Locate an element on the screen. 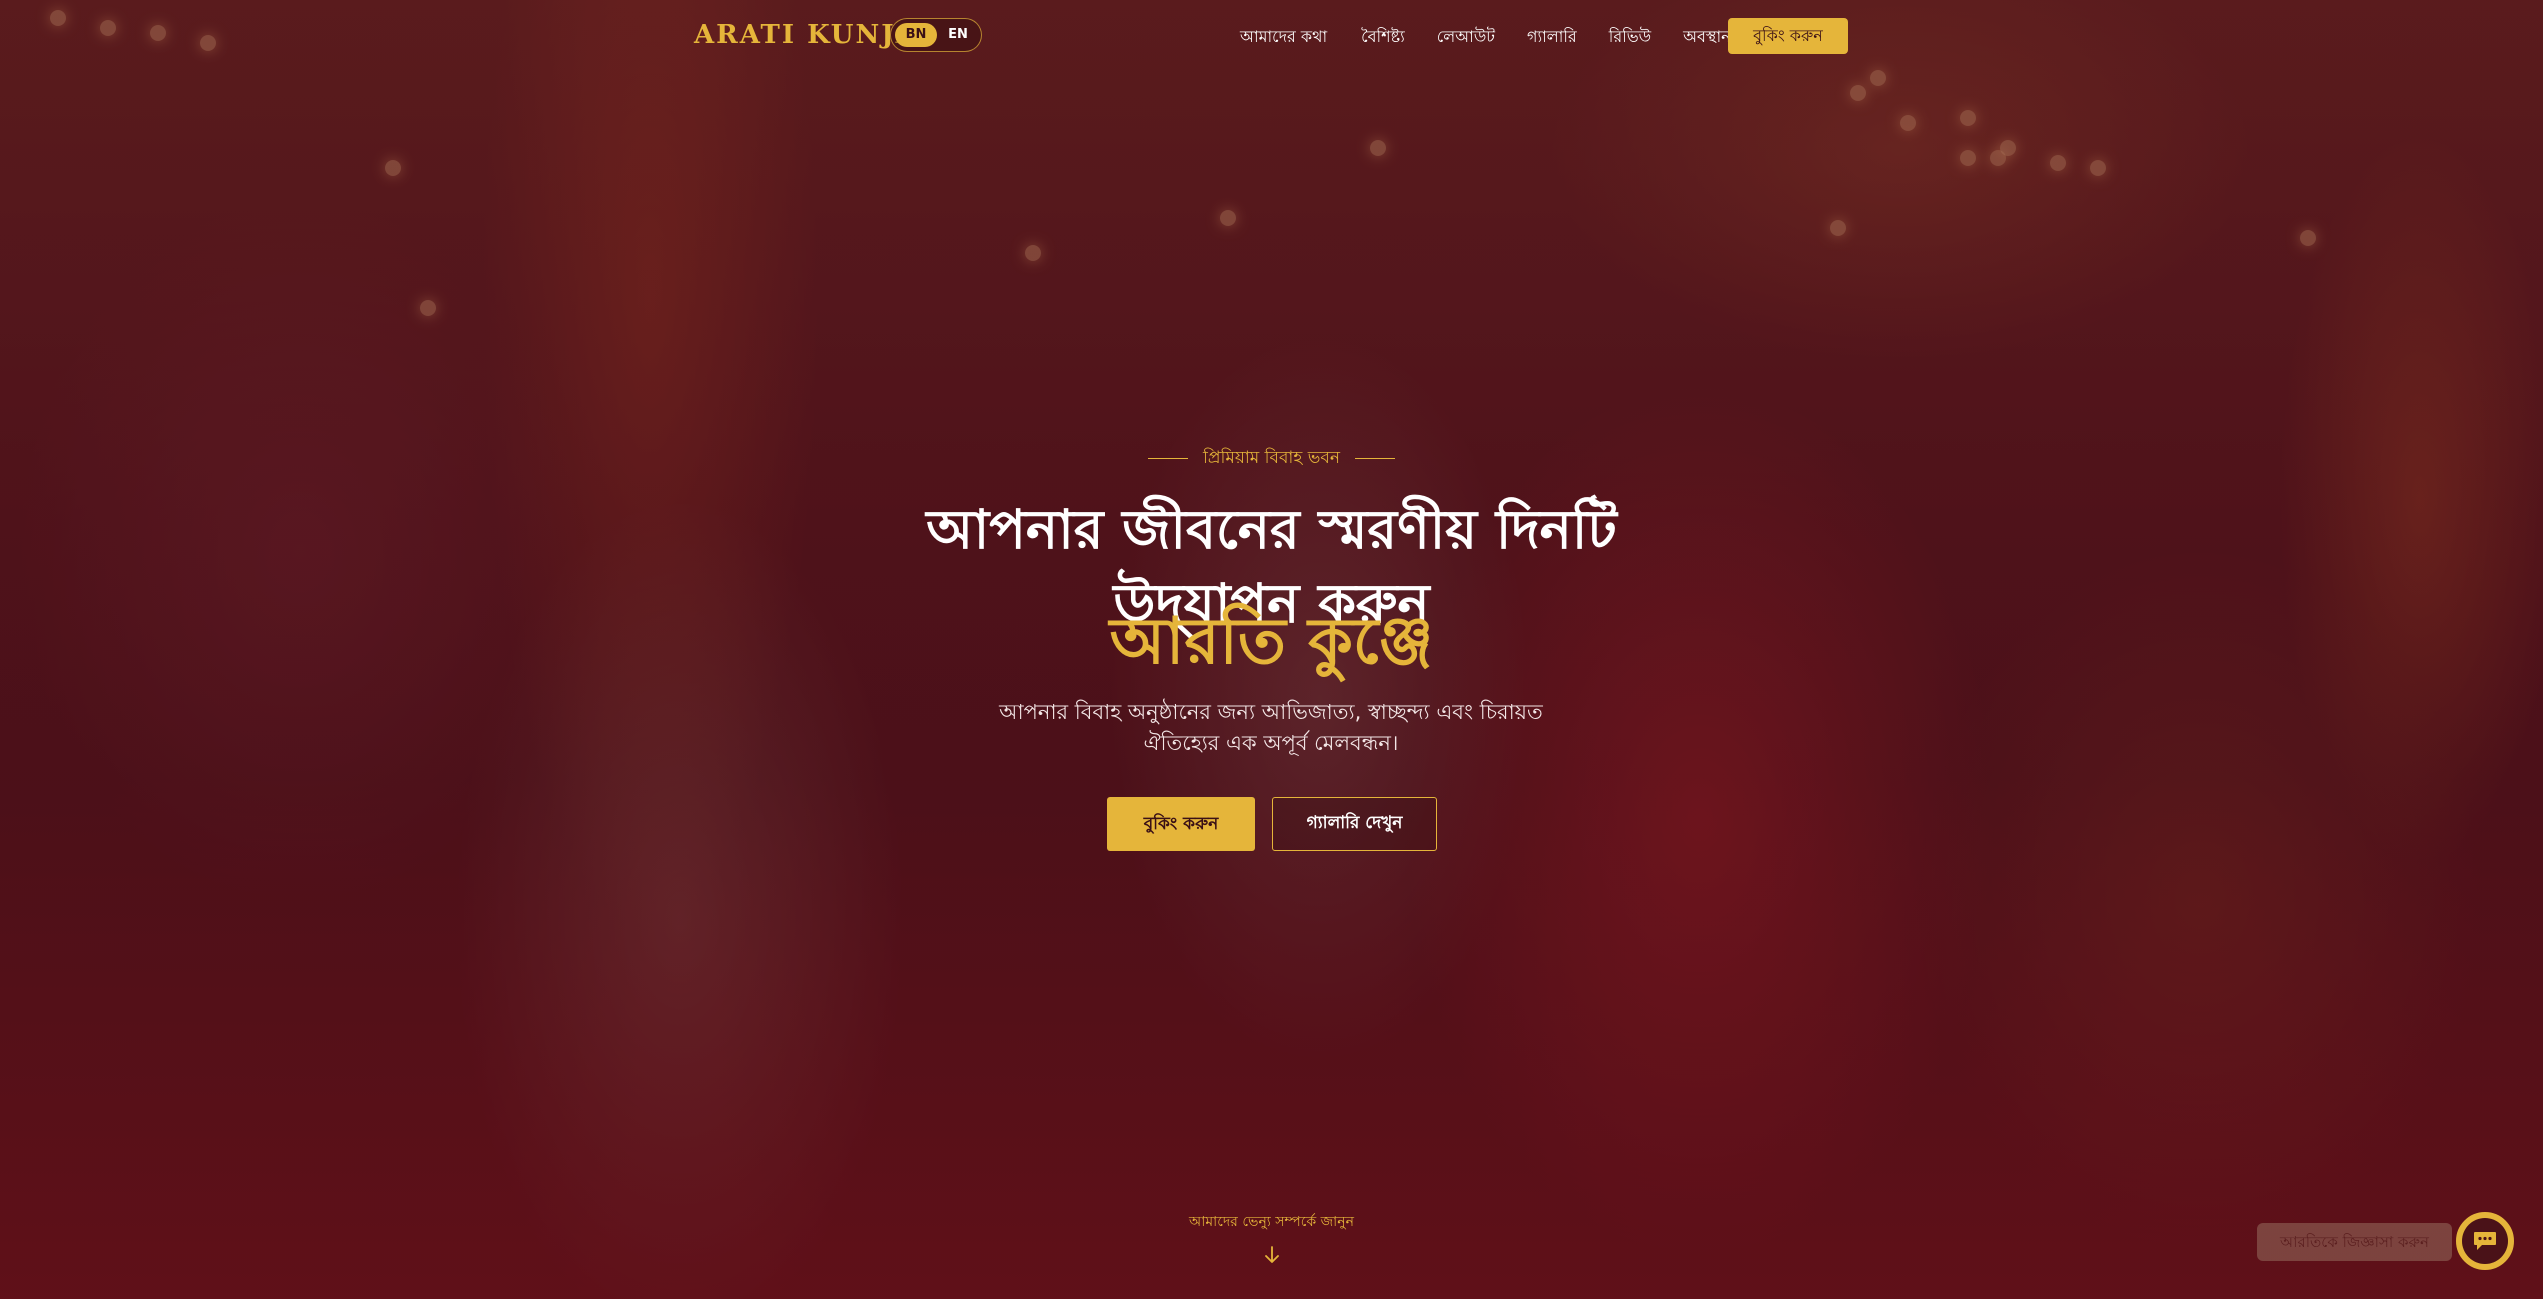  eyebrow-line-left is located at coordinates (1167, 458).